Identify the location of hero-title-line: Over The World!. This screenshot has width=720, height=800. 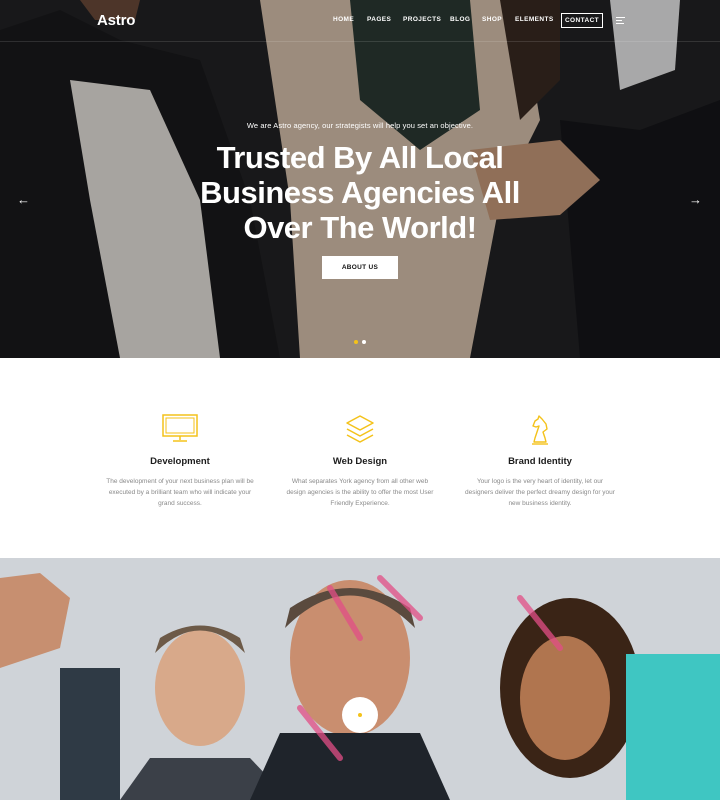
(360, 227).